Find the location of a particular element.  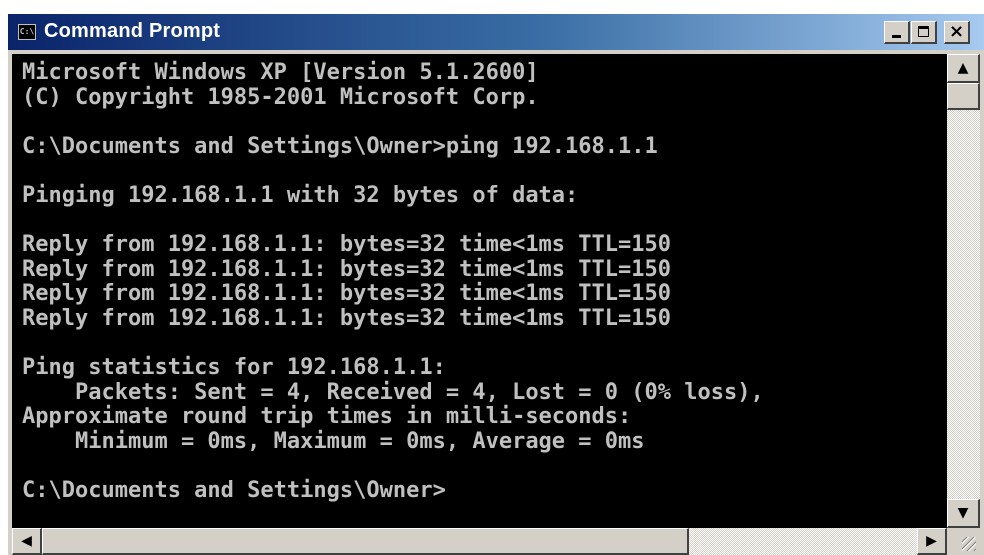

arrow-right-icon: ▶ is located at coordinates (931, 541).